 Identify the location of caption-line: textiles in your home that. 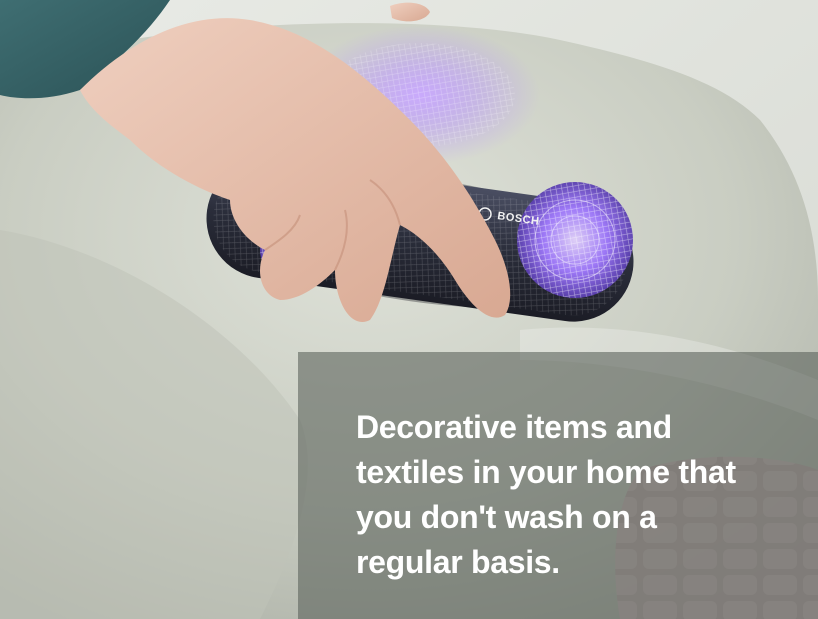
(546, 472).